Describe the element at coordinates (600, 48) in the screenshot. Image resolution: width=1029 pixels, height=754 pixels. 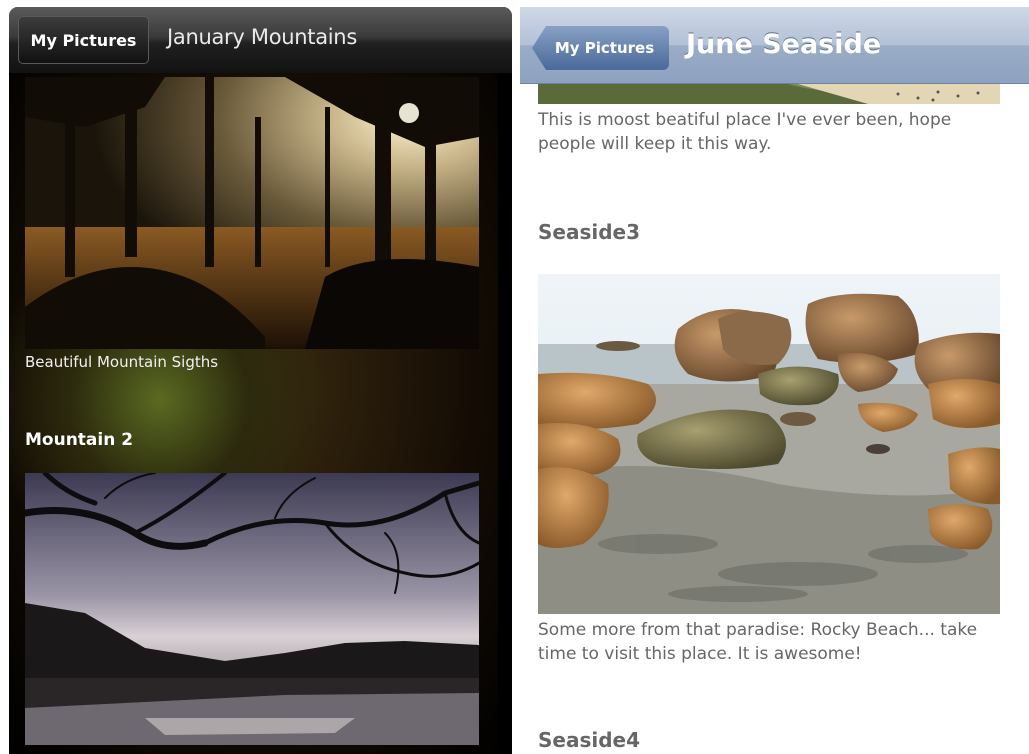
I see `right-back-button: My Pictures` at that location.